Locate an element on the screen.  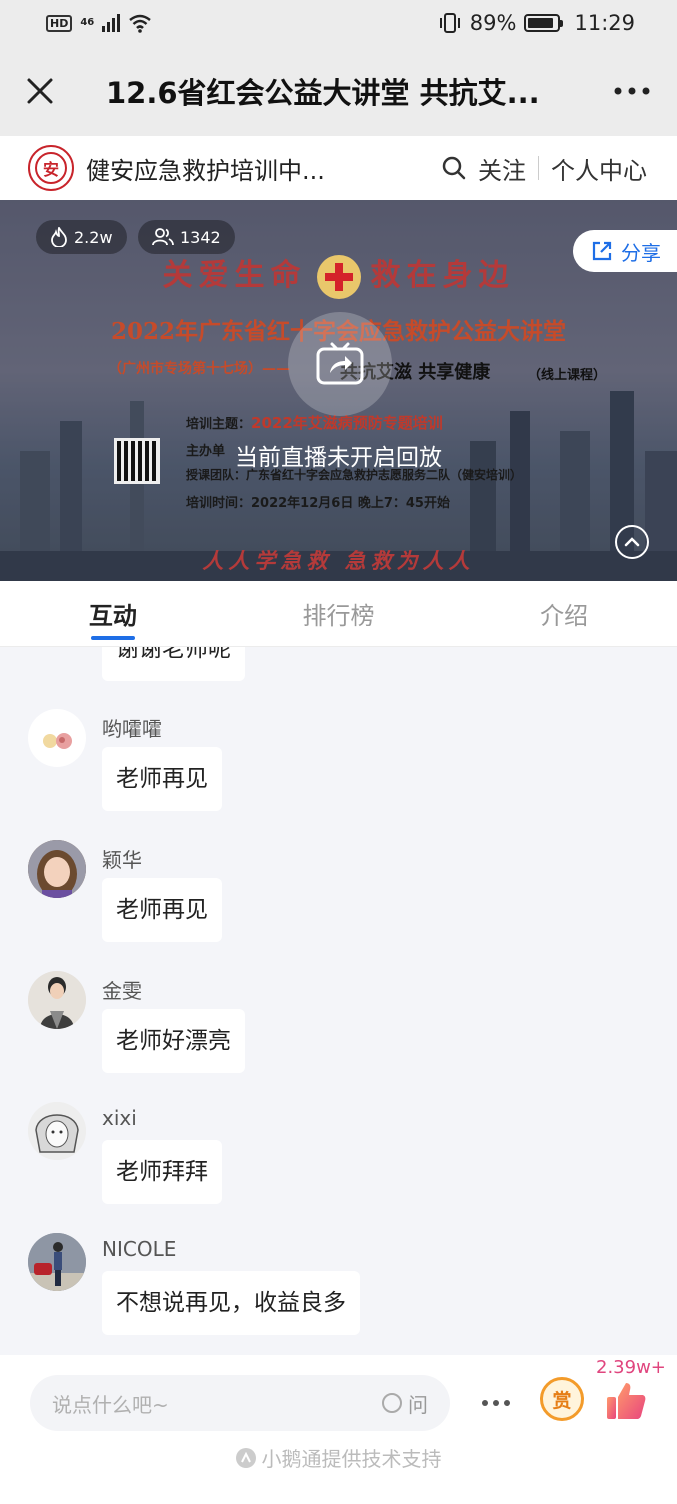
tab-interaction: 互动 is located at coordinates (113, 613).